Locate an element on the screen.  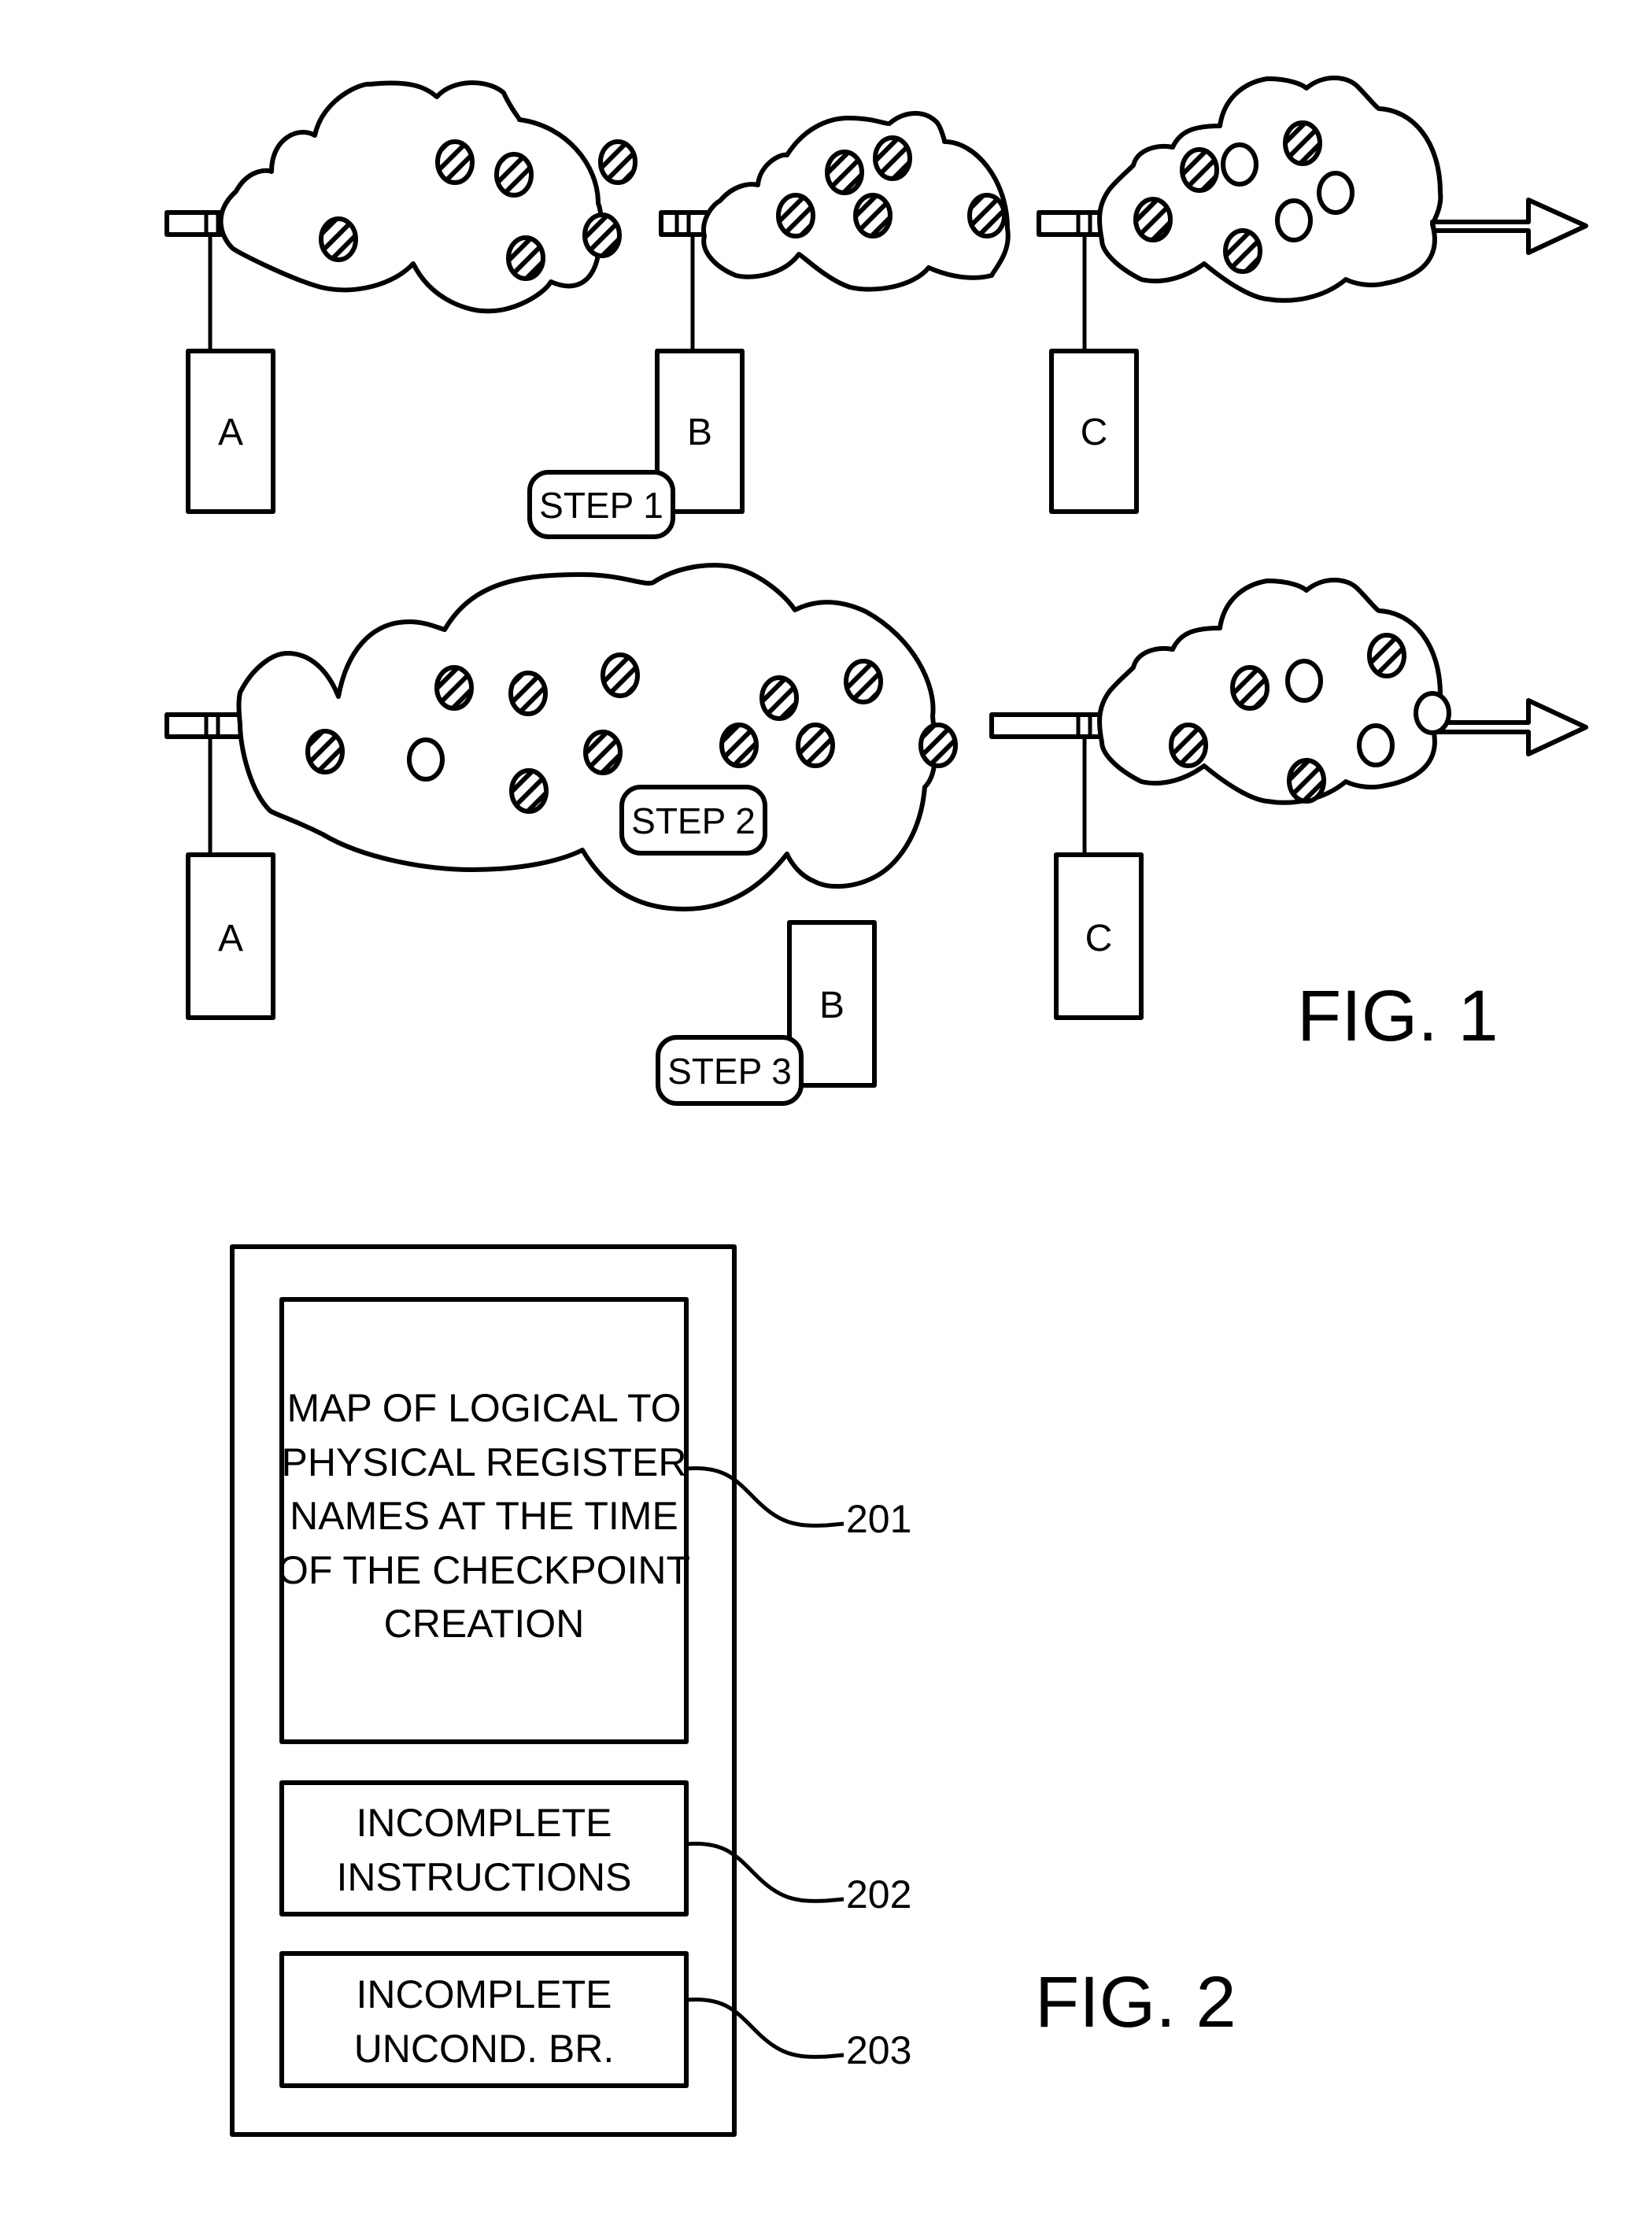
figure-caption: FIG. 2 is located at coordinates (1135, 2002).